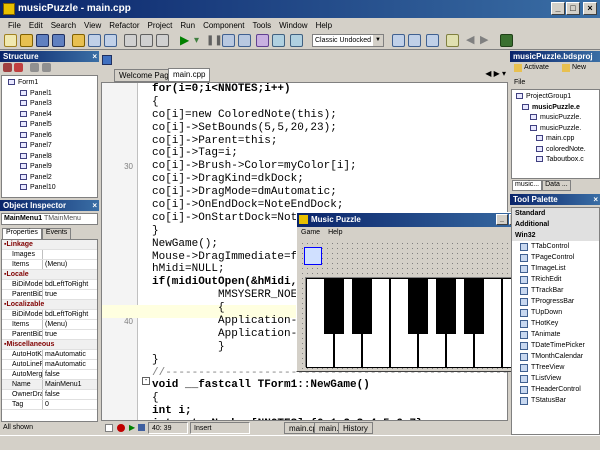 Image resolution: width=600 pixels, height=450 pixels. I want to click on code-line: co[i]->Tag=i;, so click(329, 153).